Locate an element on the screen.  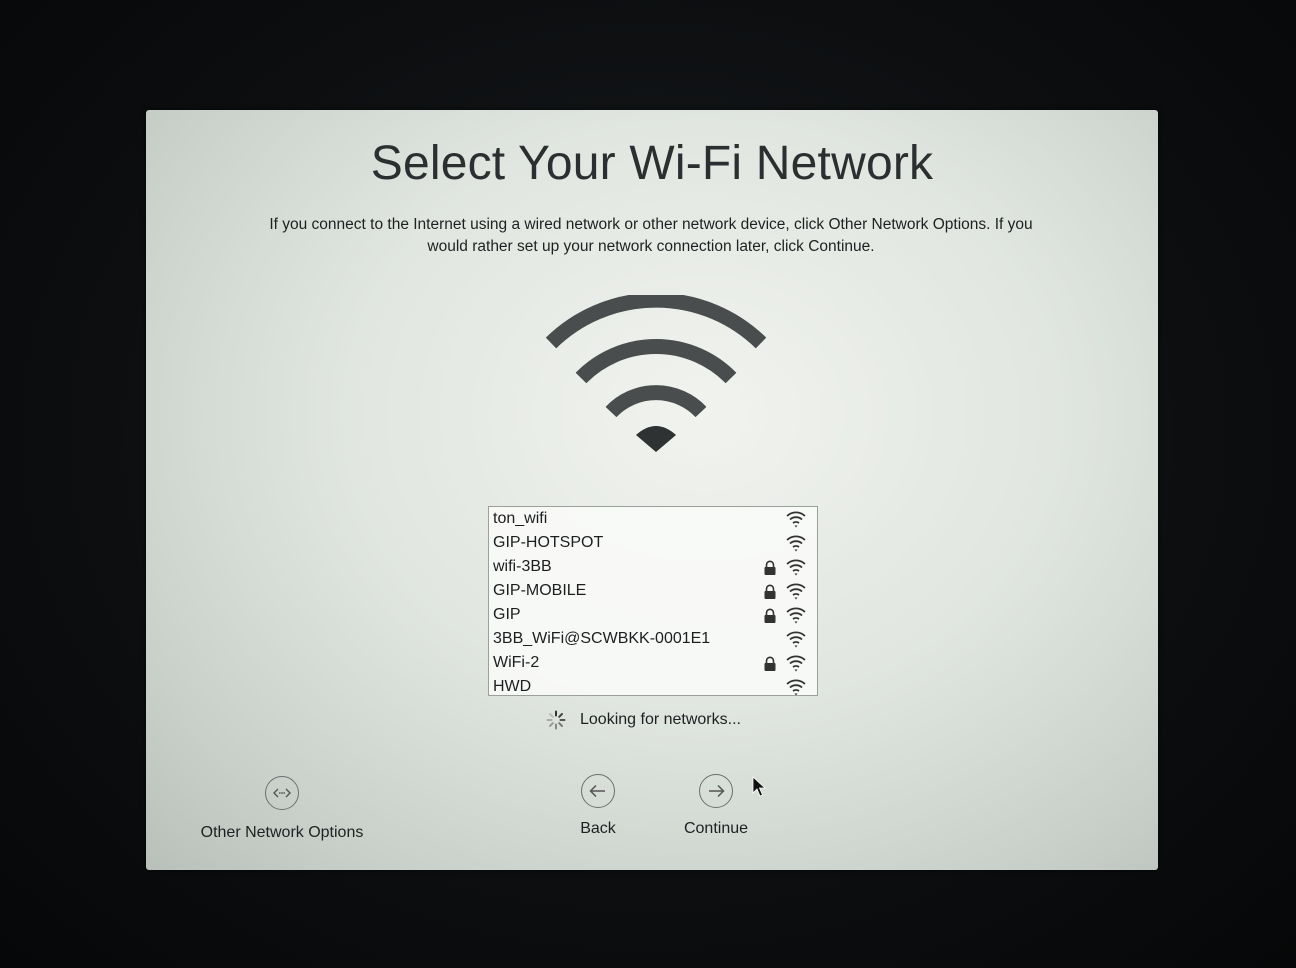
network-list-item: GIP-MOBILE is located at coordinates (653, 591).